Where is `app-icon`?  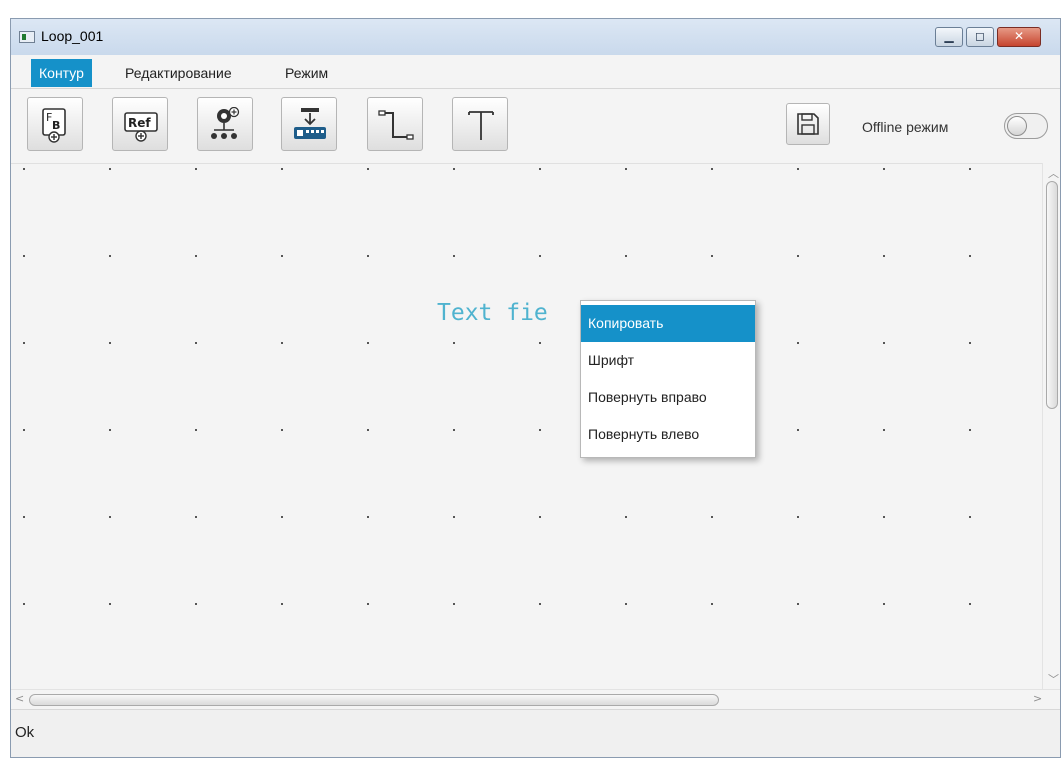
app-icon is located at coordinates (27, 37).